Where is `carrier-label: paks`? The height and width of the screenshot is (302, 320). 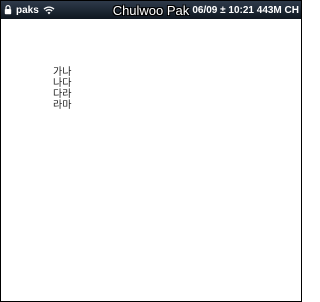 carrier-label: paks is located at coordinates (27, 10).